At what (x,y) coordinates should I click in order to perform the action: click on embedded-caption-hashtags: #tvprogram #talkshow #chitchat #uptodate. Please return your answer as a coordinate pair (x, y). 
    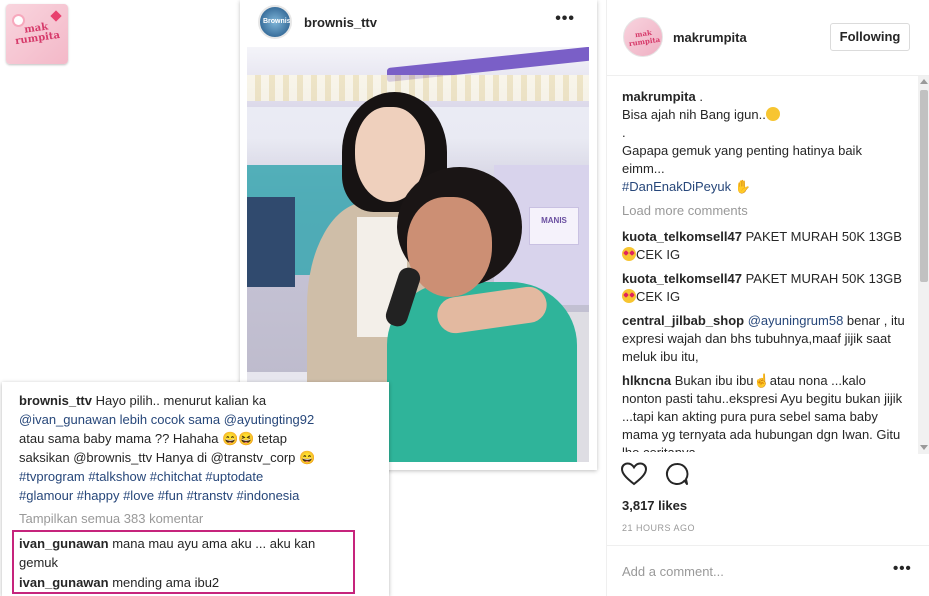
    Looking at the image, I should click on (141, 476).